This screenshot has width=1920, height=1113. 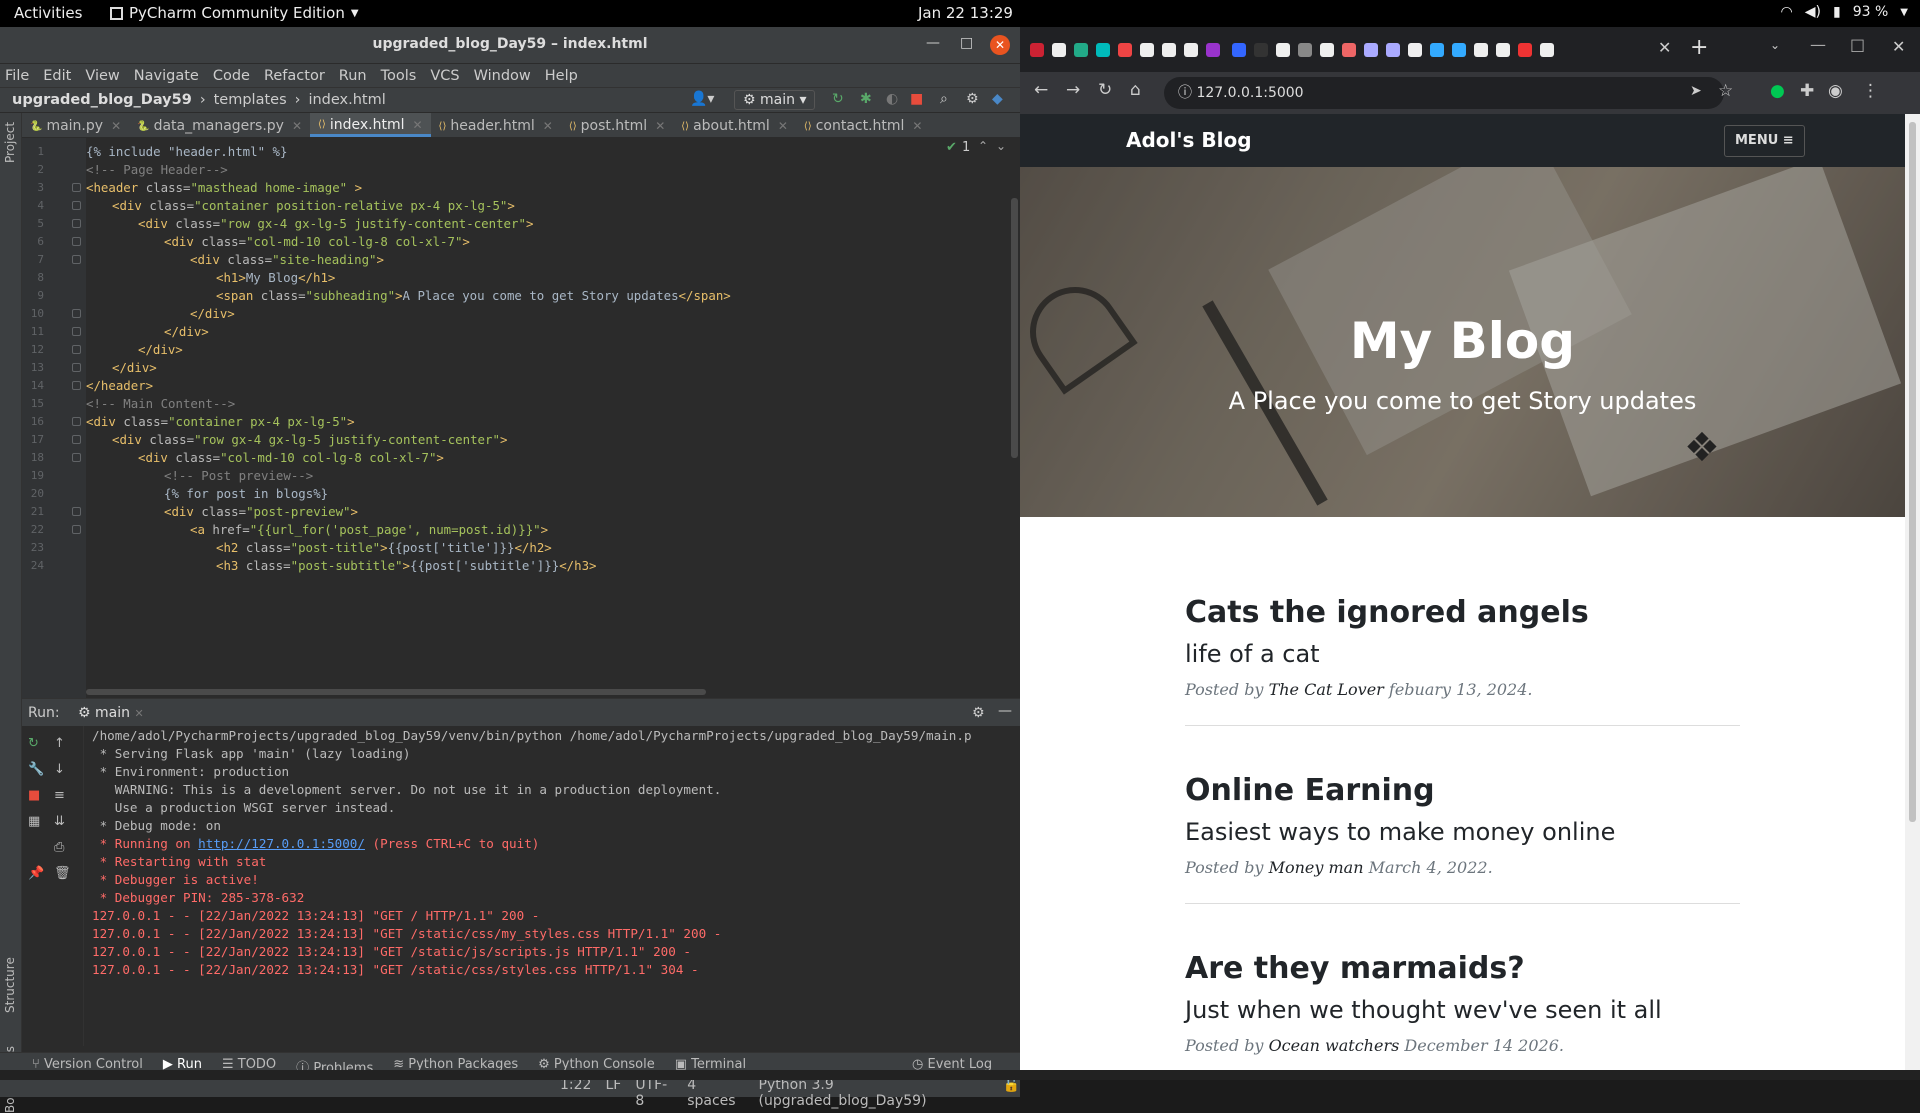 What do you see at coordinates (62, 873) in the screenshot?
I see `trash-icon: 🗑` at bounding box center [62, 873].